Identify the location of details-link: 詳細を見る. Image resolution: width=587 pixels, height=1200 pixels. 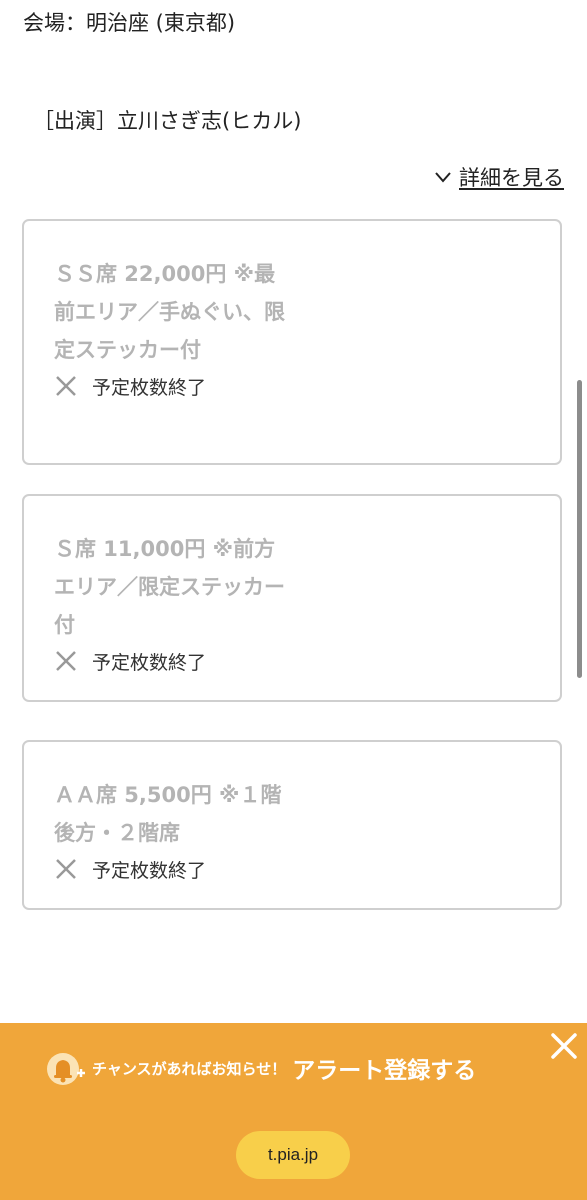
(498, 177).